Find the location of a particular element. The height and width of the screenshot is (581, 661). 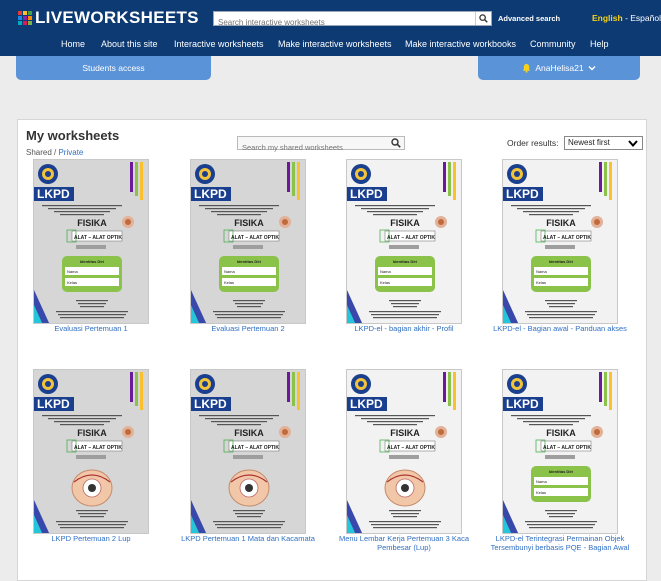

nav-make-worksheets: Make interactive worksheets is located at coordinates (335, 44).